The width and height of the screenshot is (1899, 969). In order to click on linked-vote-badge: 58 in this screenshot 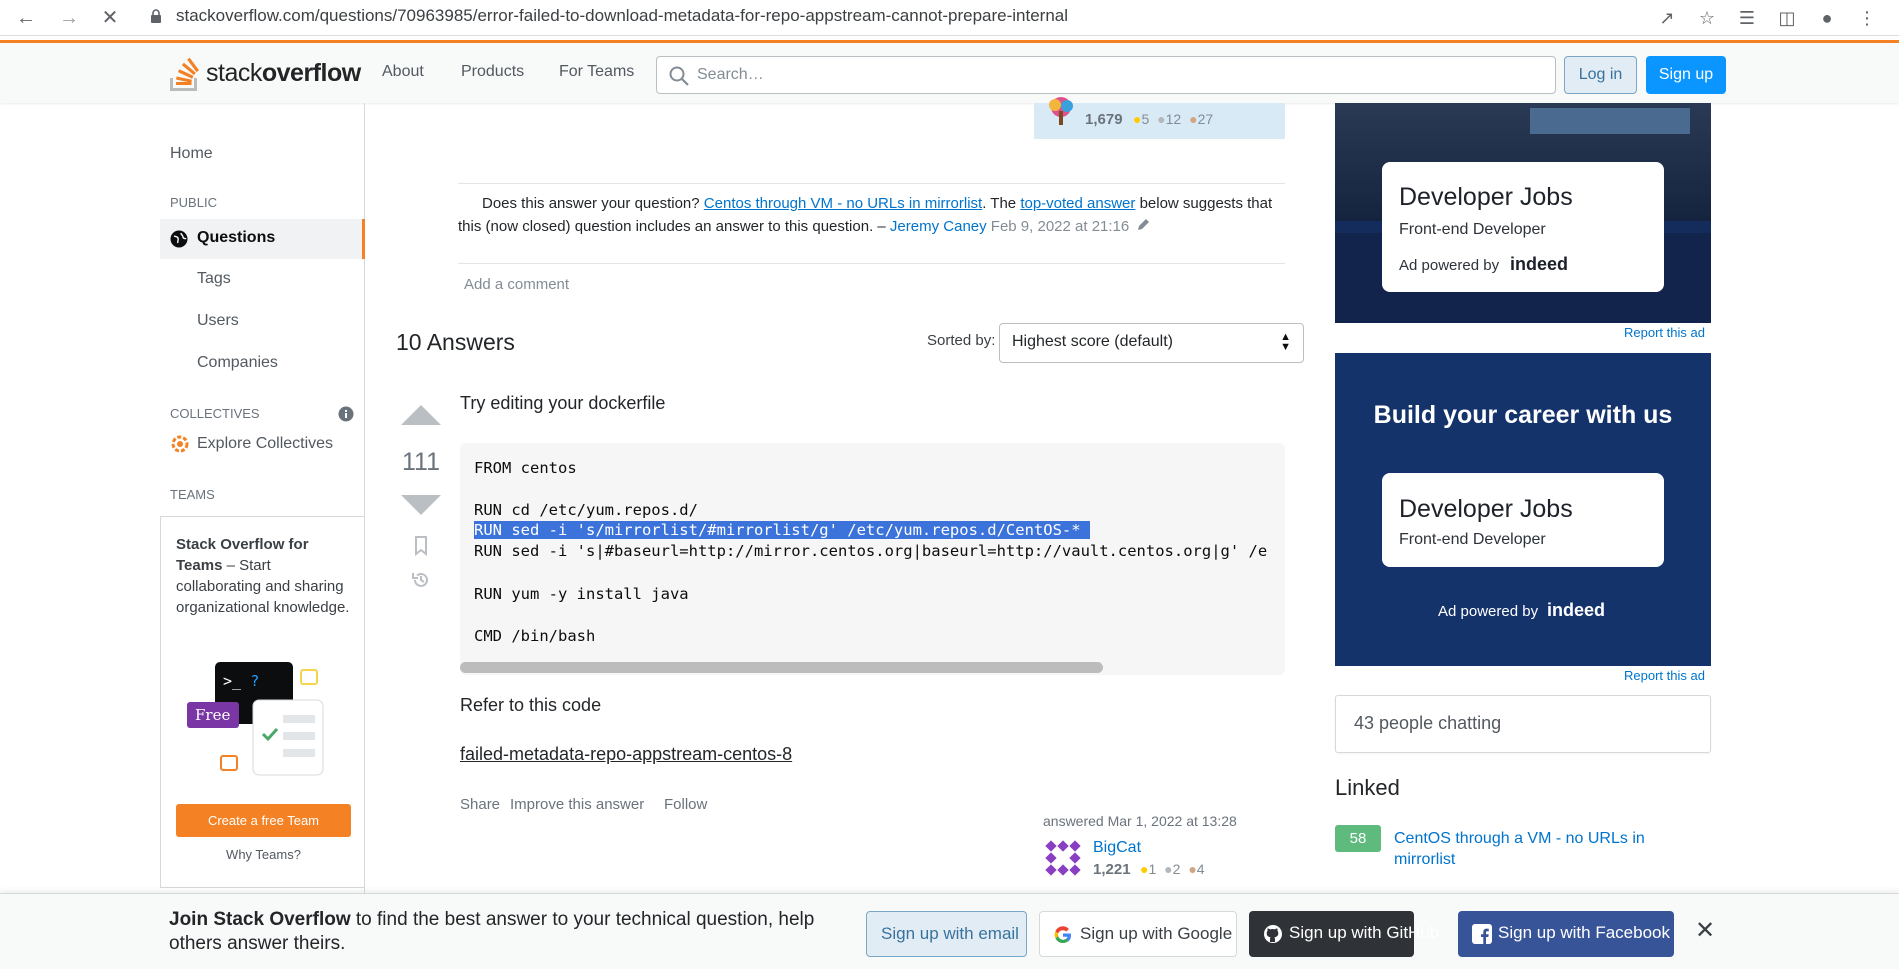, I will do `click(1358, 838)`.